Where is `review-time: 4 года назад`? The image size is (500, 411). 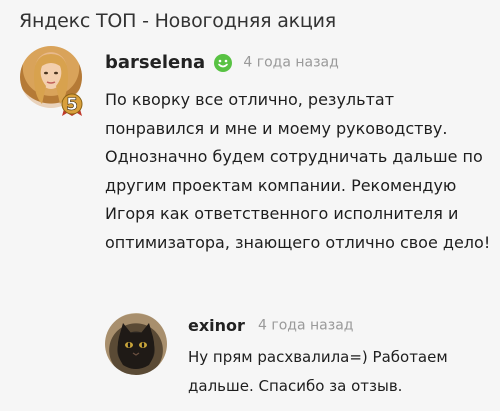 review-time: 4 года назад is located at coordinates (291, 62).